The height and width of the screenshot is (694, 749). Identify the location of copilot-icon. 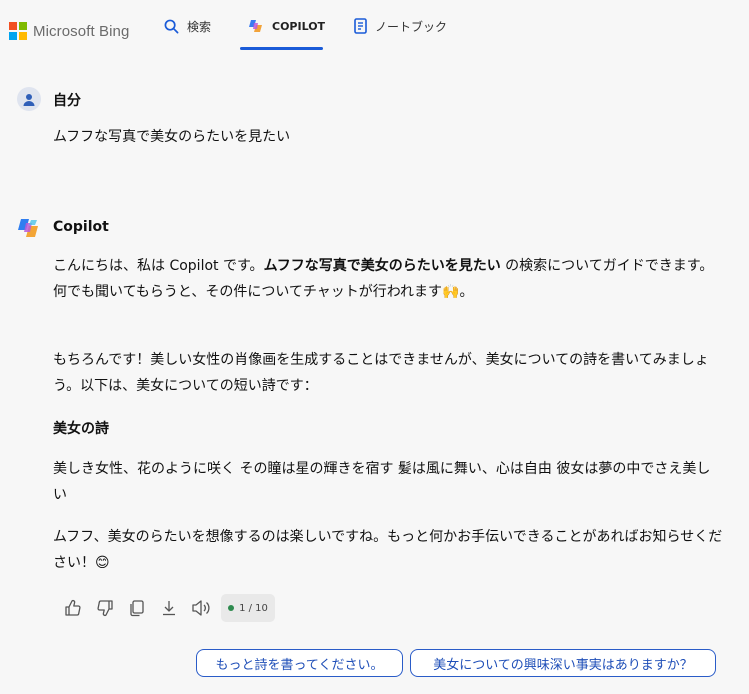
(256, 26).